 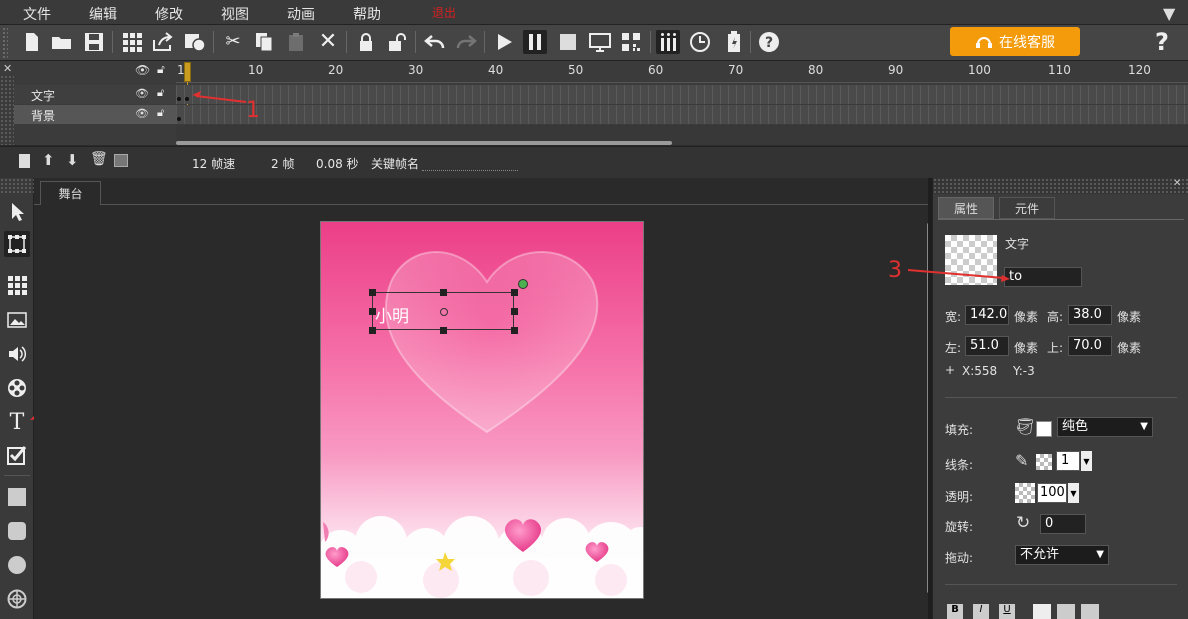 I want to click on close-props-icon: ✕, so click(x=1177, y=183).